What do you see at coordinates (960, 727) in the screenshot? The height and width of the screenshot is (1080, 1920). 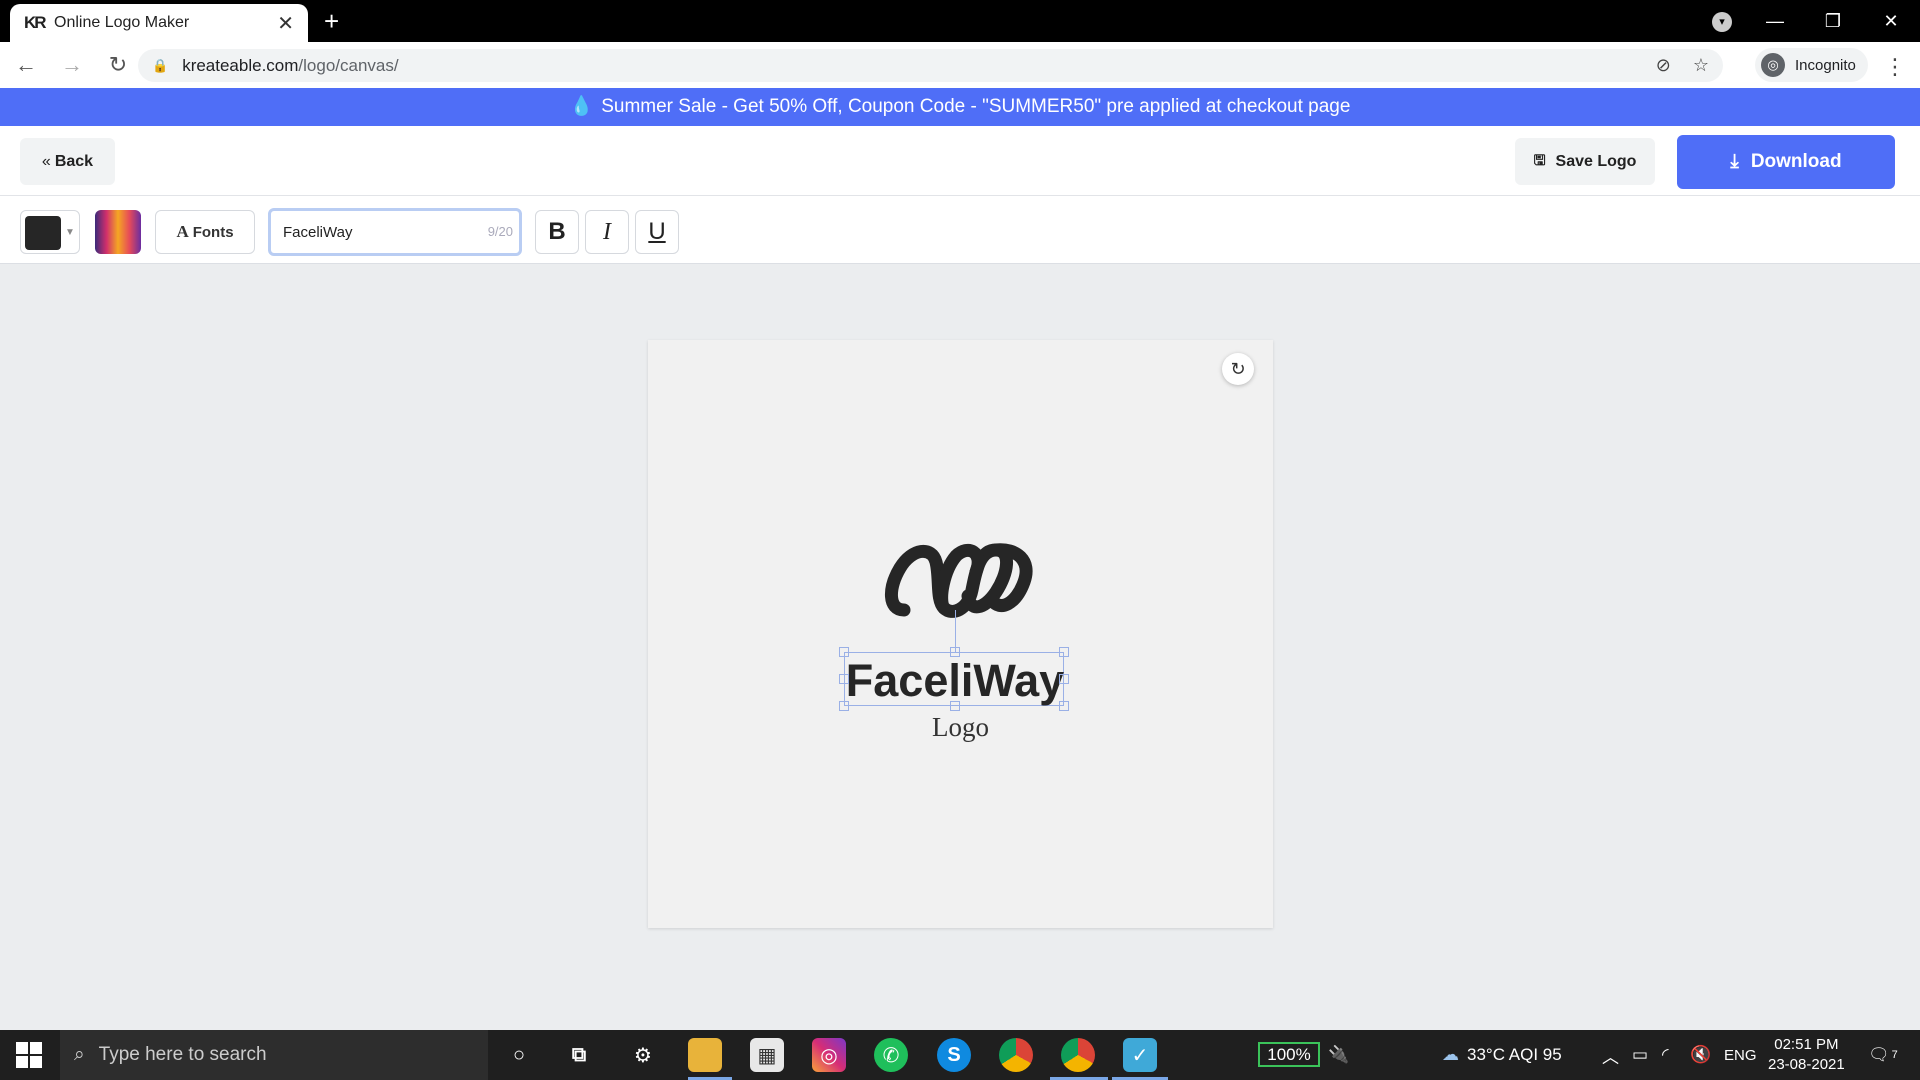 I see `slogan-text: Logo` at bounding box center [960, 727].